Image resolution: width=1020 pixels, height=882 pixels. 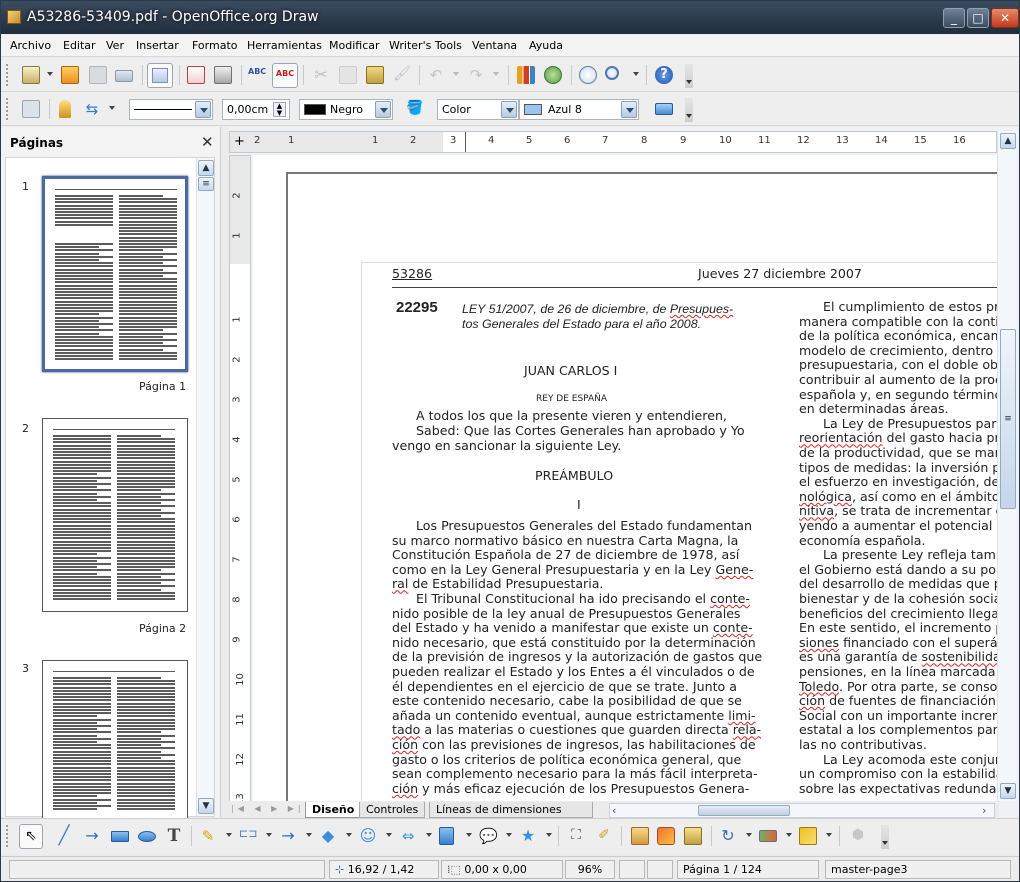 I want to click on new-icon, so click(x=31, y=75).